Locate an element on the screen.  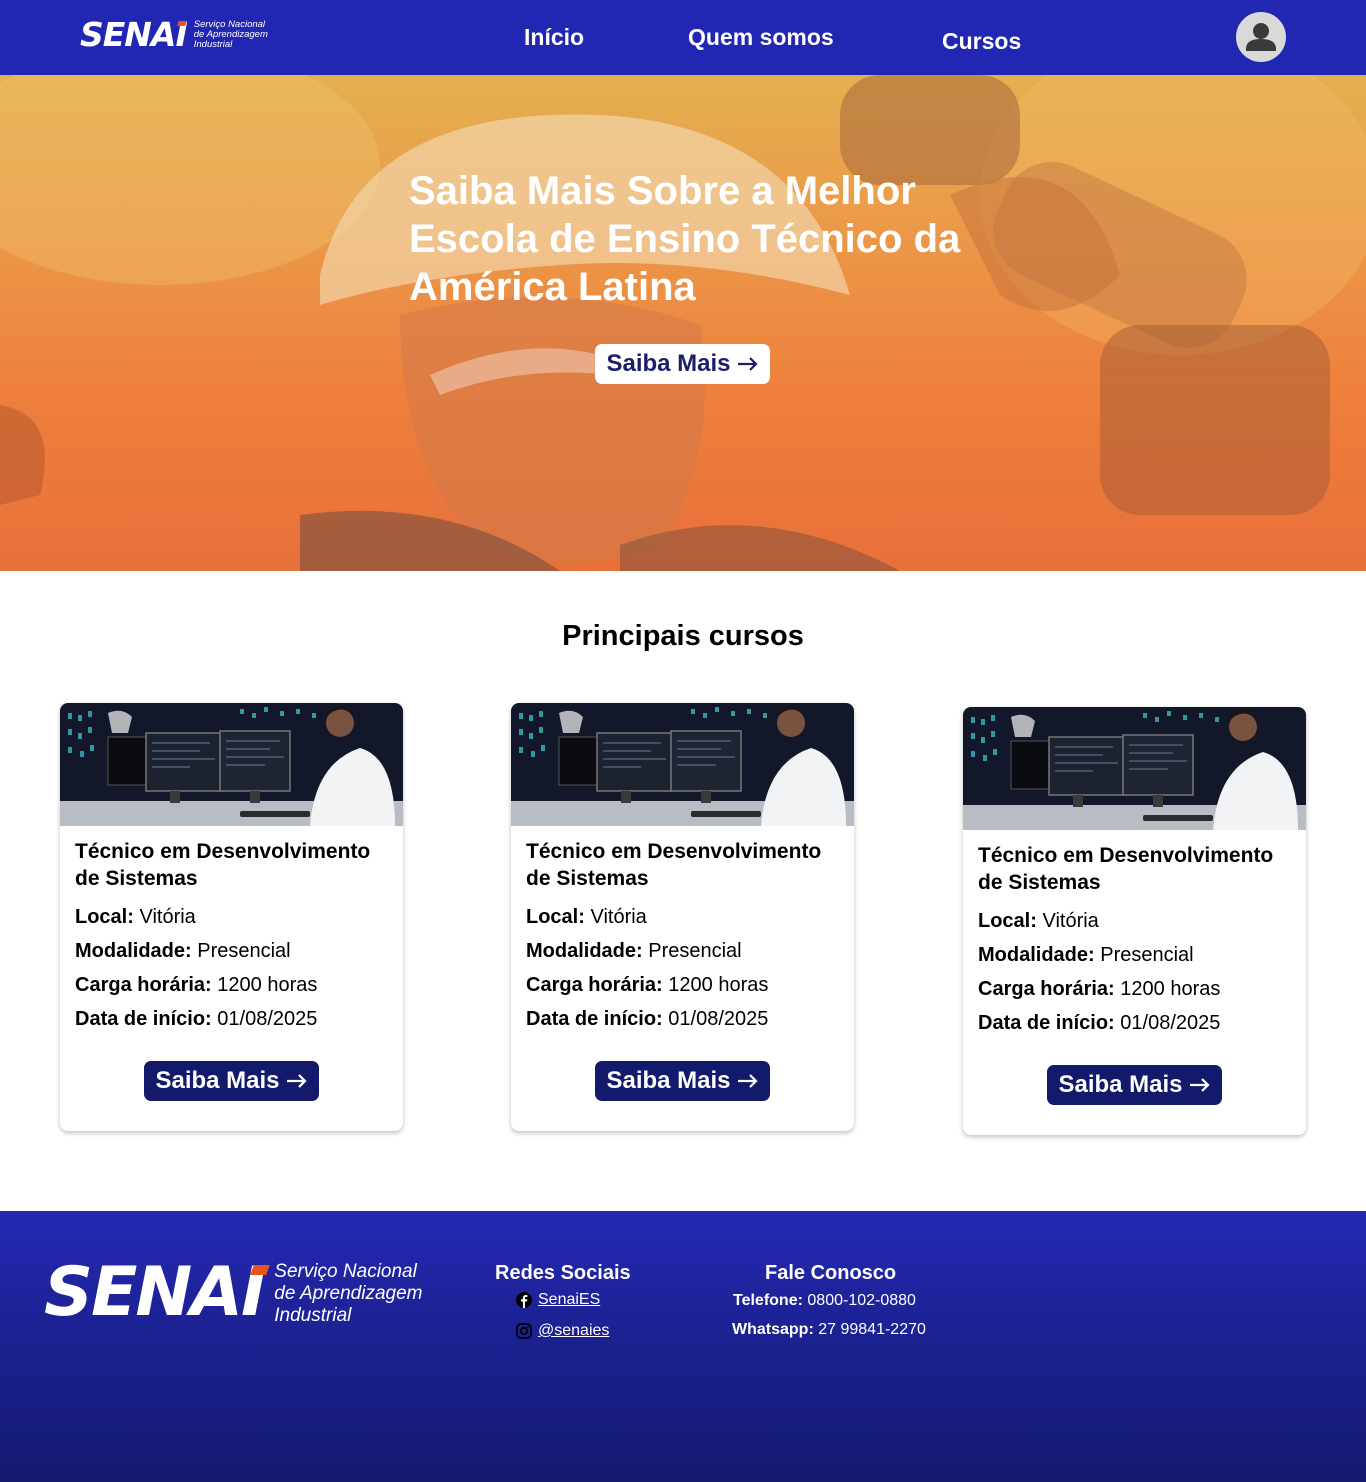
whatsapp-label: Whatsapp: is located at coordinates (773, 1329).